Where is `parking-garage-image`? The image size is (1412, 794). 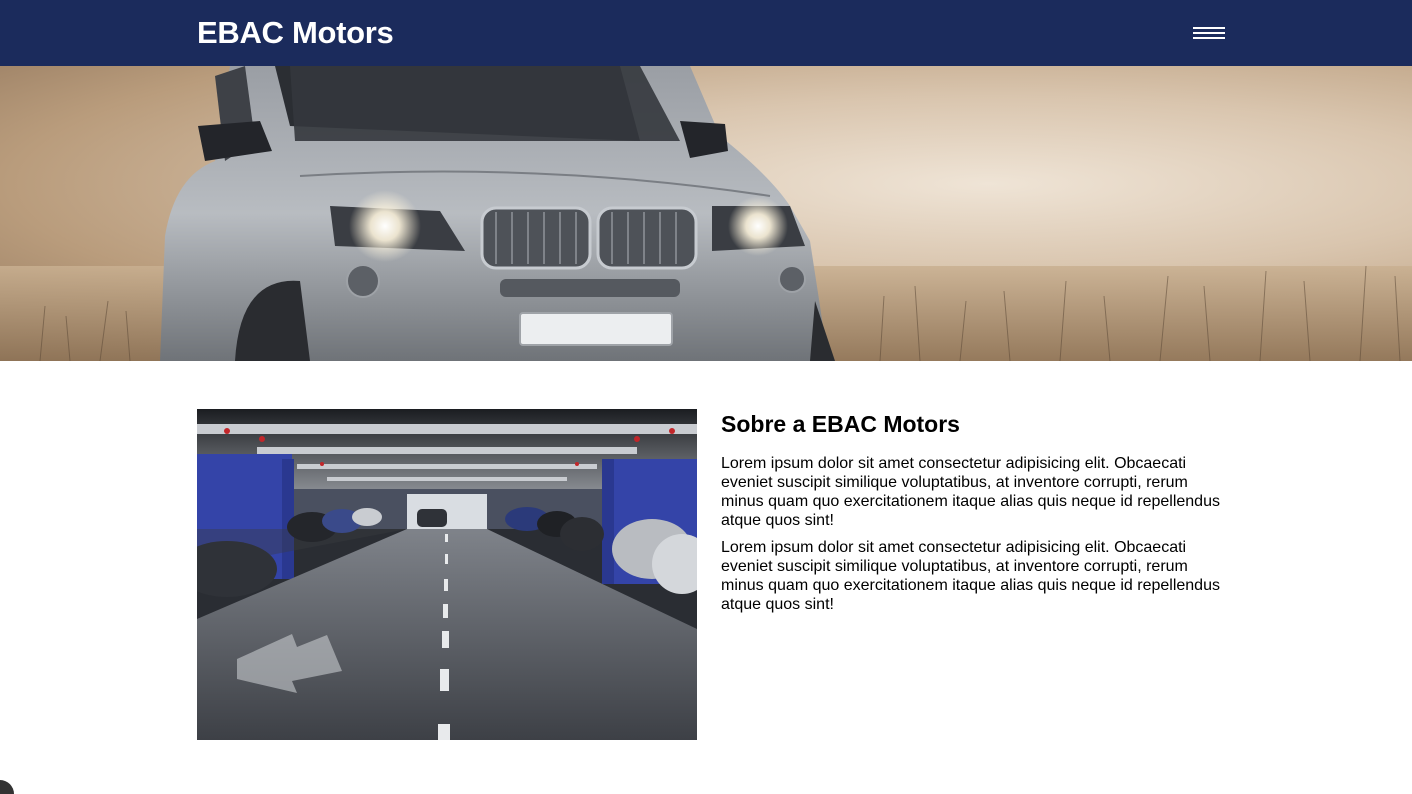
parking-garage-image is located at coordinates (447, 574).